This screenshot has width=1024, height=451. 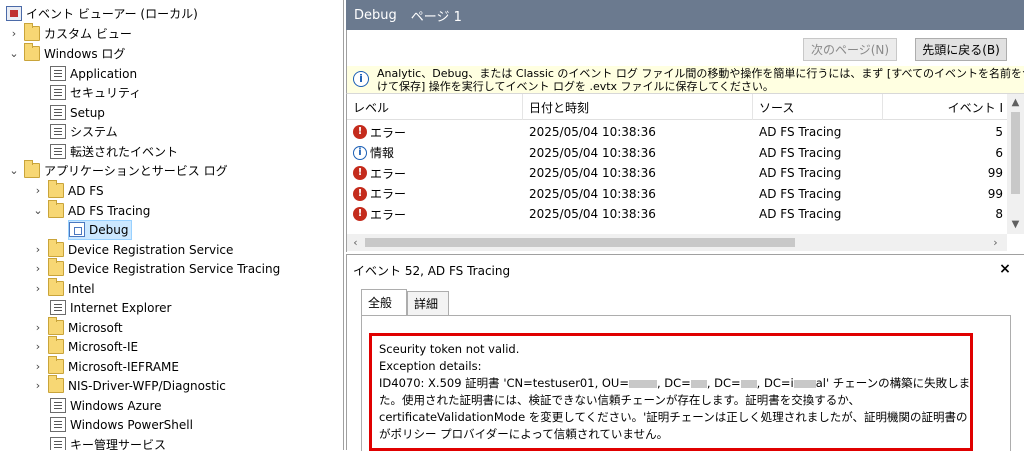 What do you see at coordinates (850, 49) in the screenshot?
I see `next-page-button: 次のページ(N)` at bounding box center [850, 49].